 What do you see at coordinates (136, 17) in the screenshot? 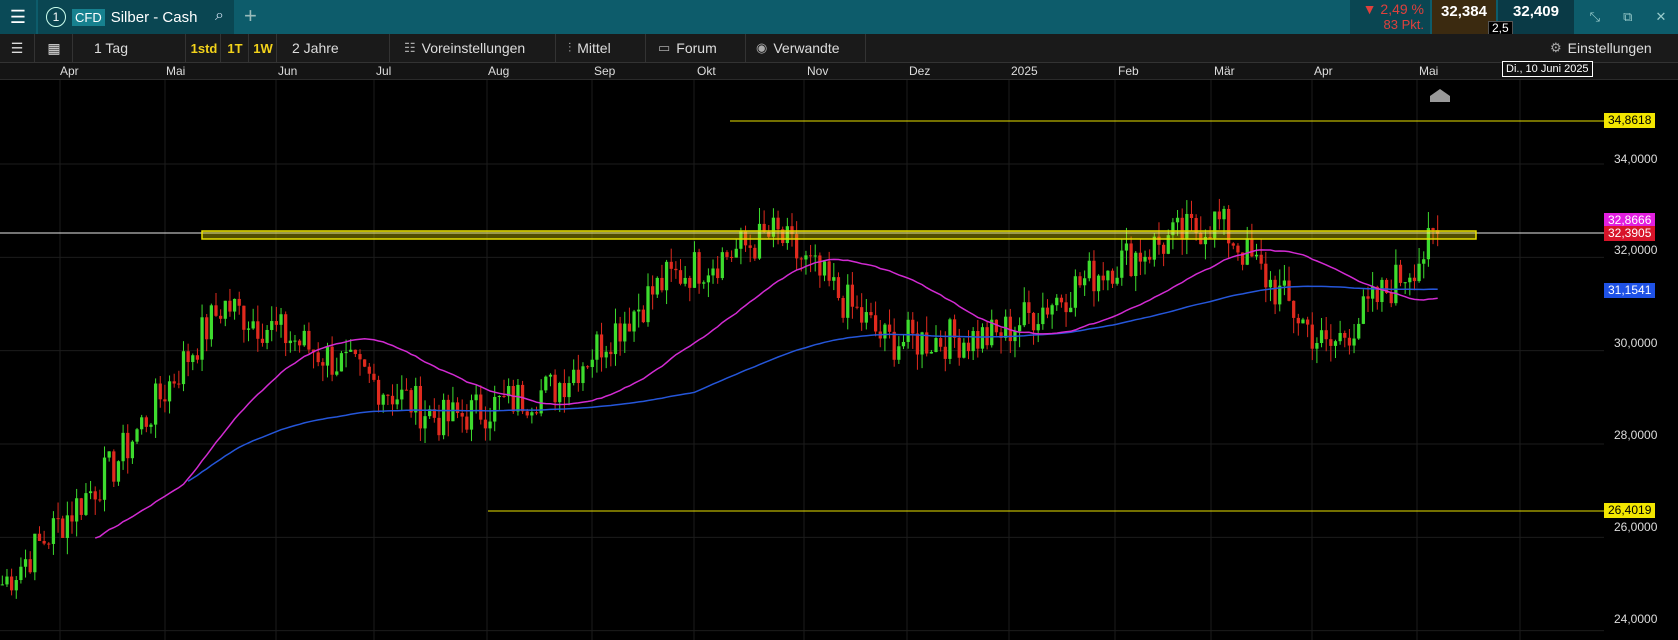
I see `instrument-tab: 1 CFD Silber - Cash ⌕` at bounding box center [136, 17].